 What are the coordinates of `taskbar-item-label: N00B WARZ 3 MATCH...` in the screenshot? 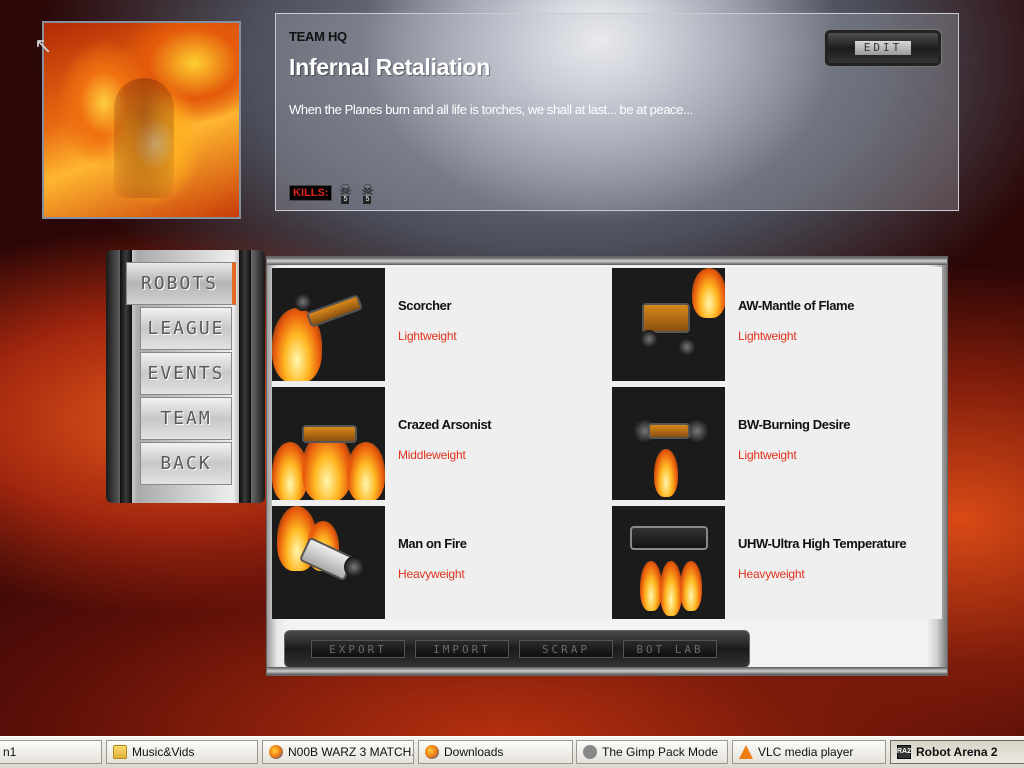 It's located at (351, 752).